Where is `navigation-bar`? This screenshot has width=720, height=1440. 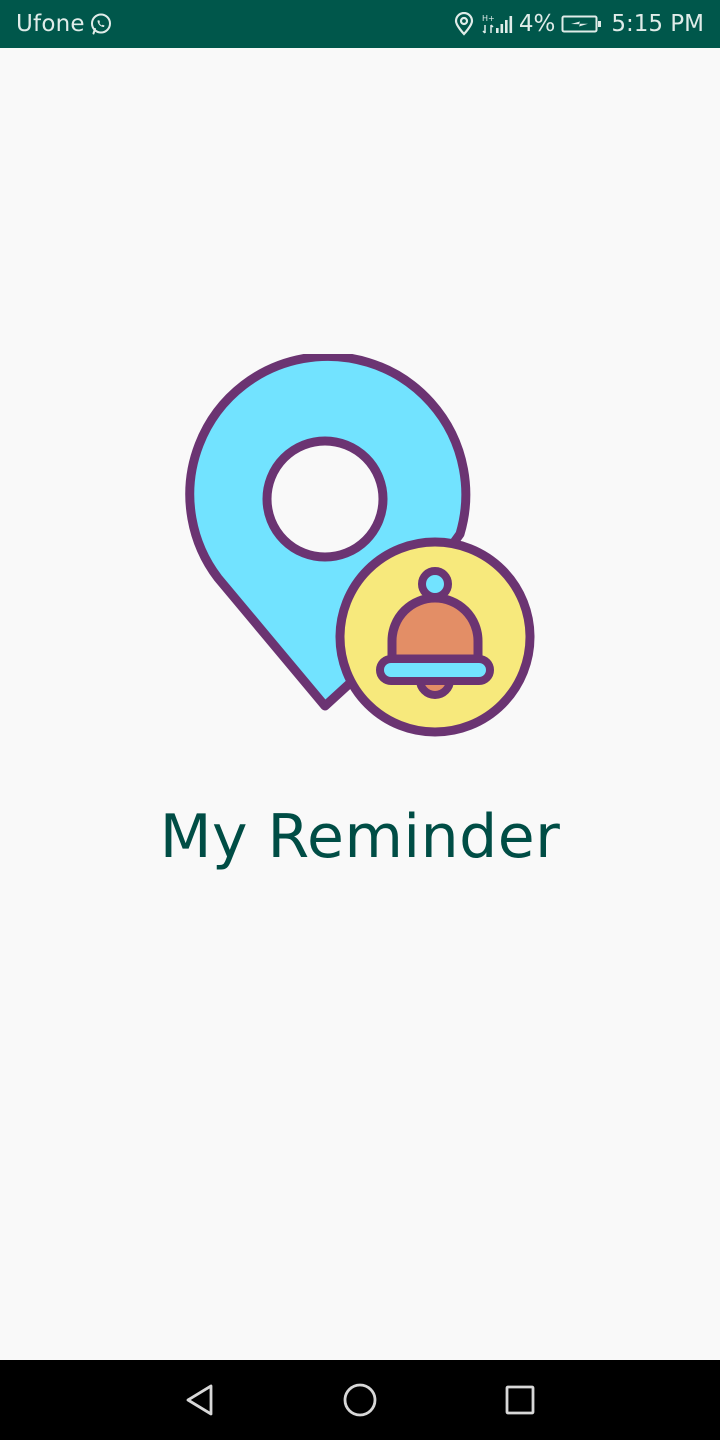 navigation-bar is located at coordinates (360, 1400).